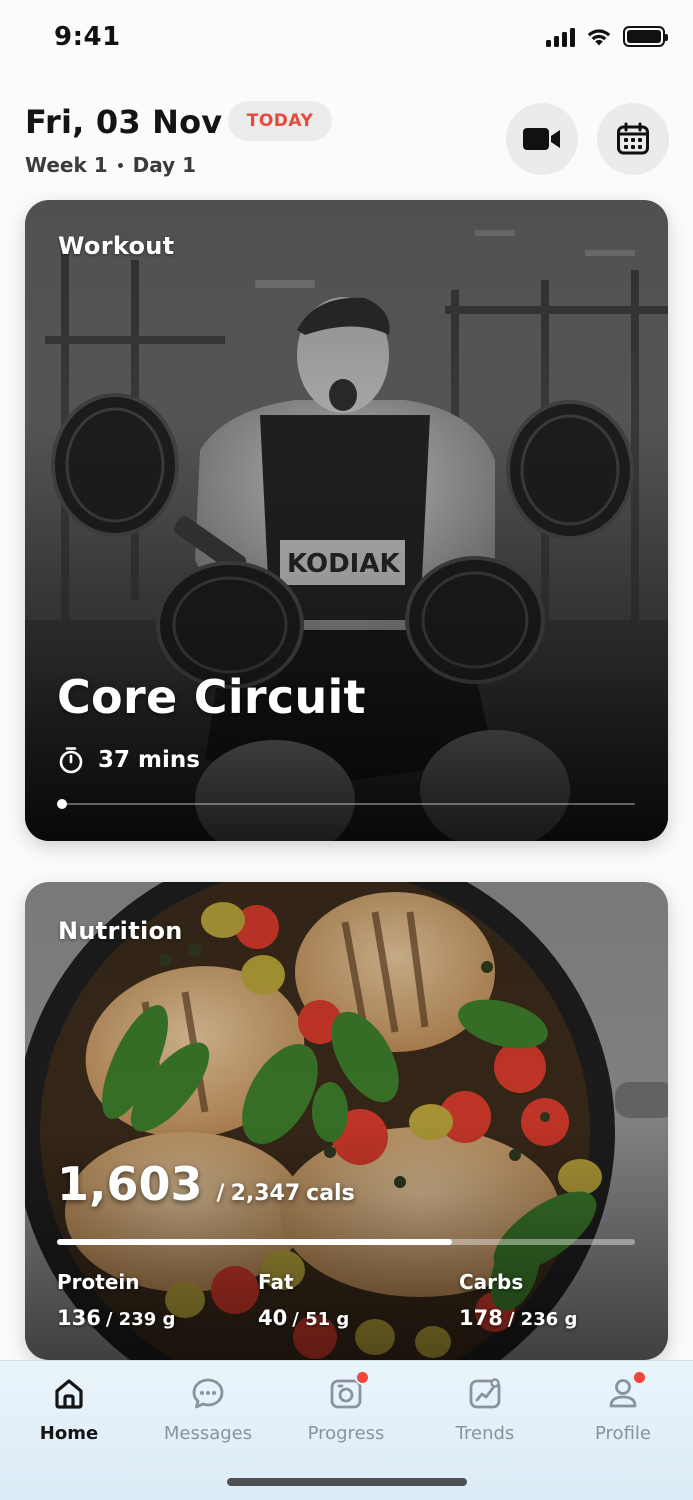 This screenshot has height=1500, width=693. I want to click on tab-profile: Profile, so click(623, 1411).